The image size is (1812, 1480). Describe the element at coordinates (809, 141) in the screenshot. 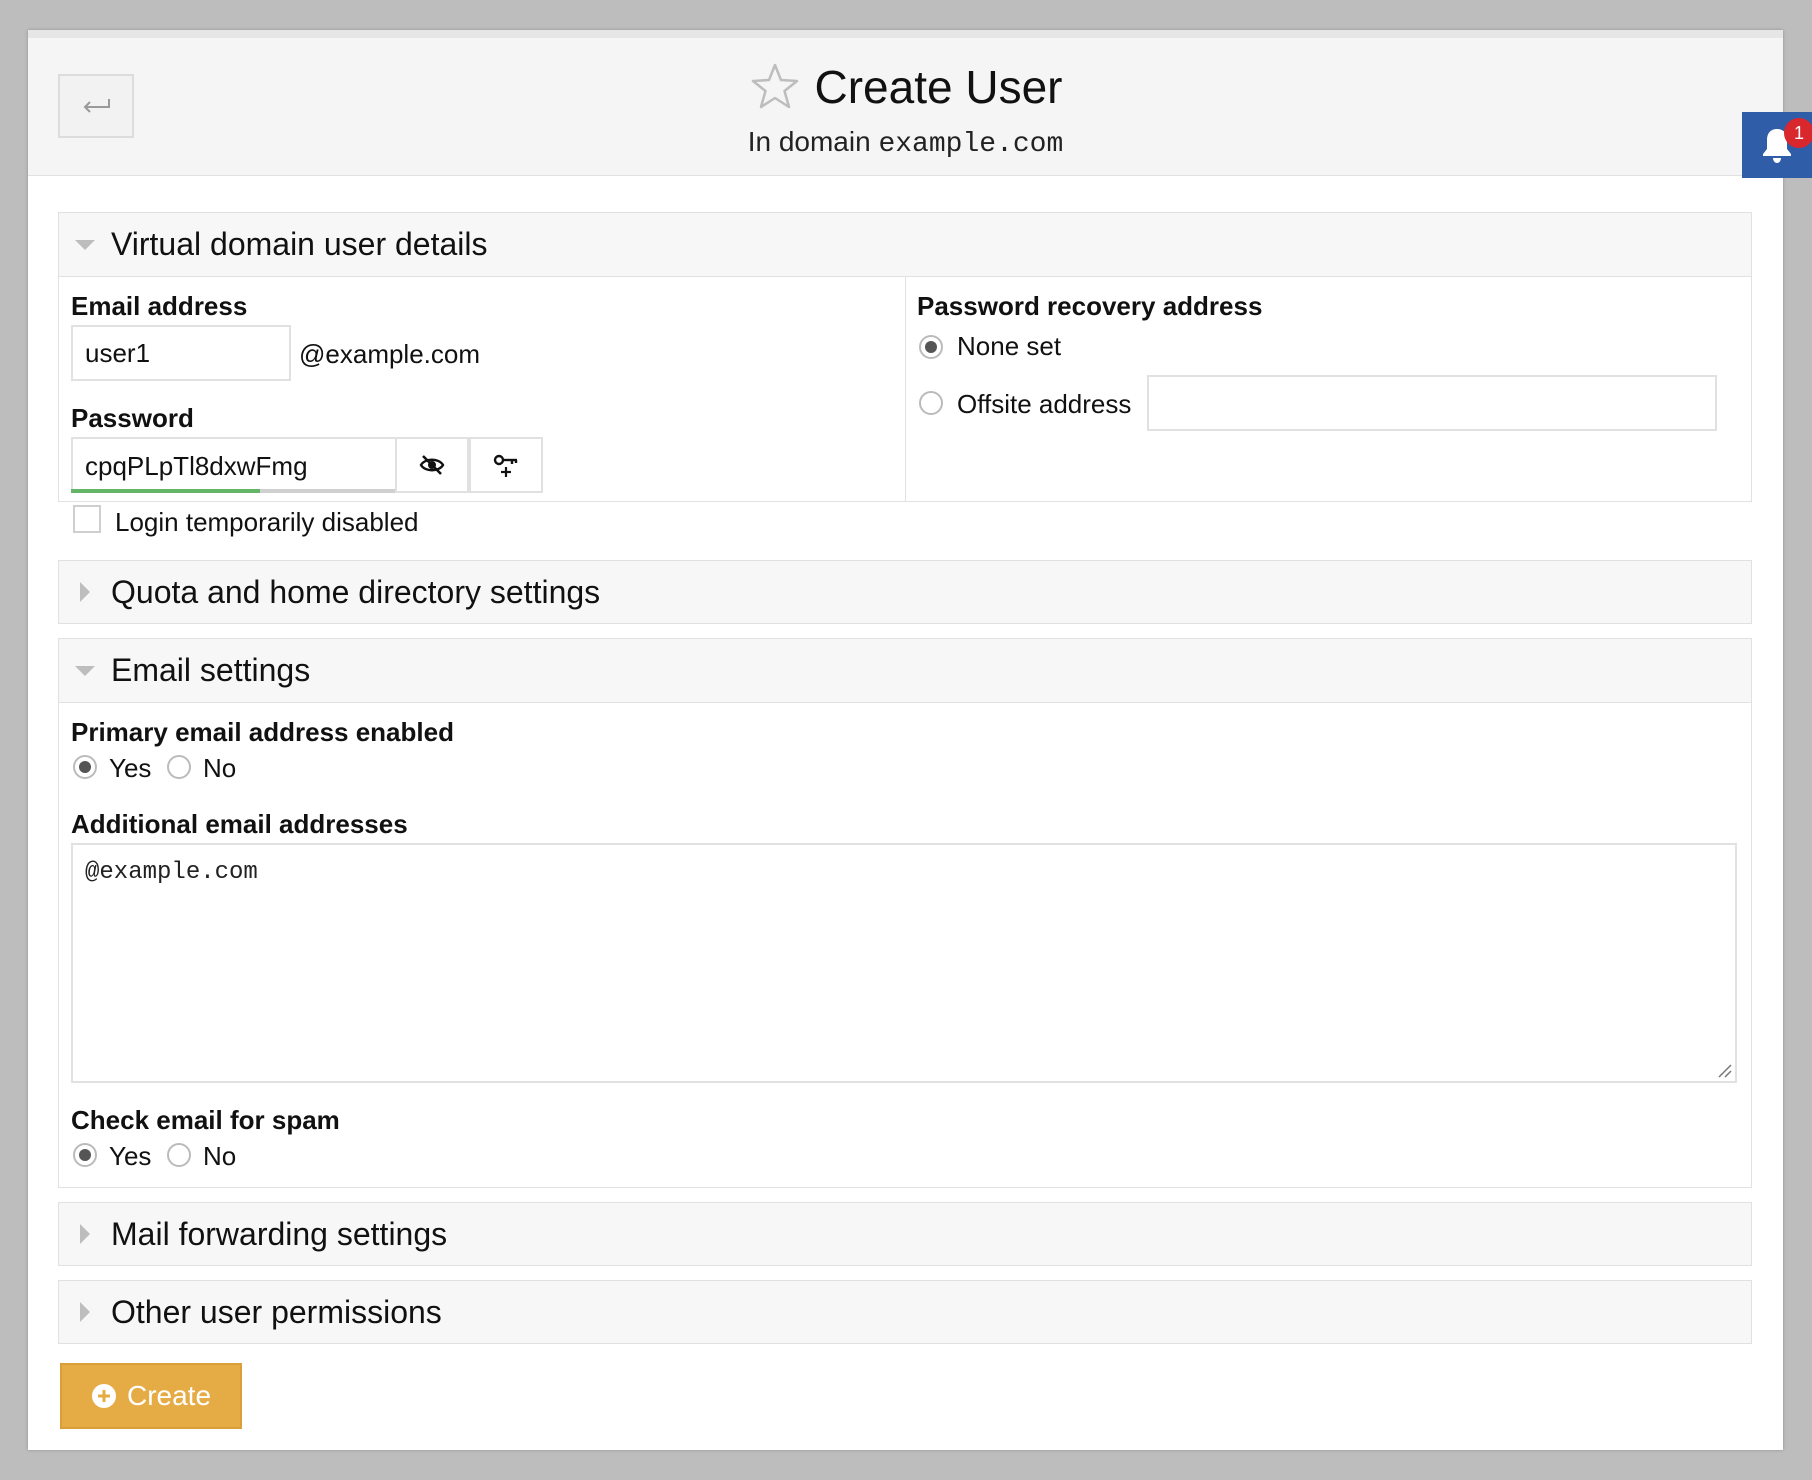

I see `subtitle-prefix: In domain` at that location.